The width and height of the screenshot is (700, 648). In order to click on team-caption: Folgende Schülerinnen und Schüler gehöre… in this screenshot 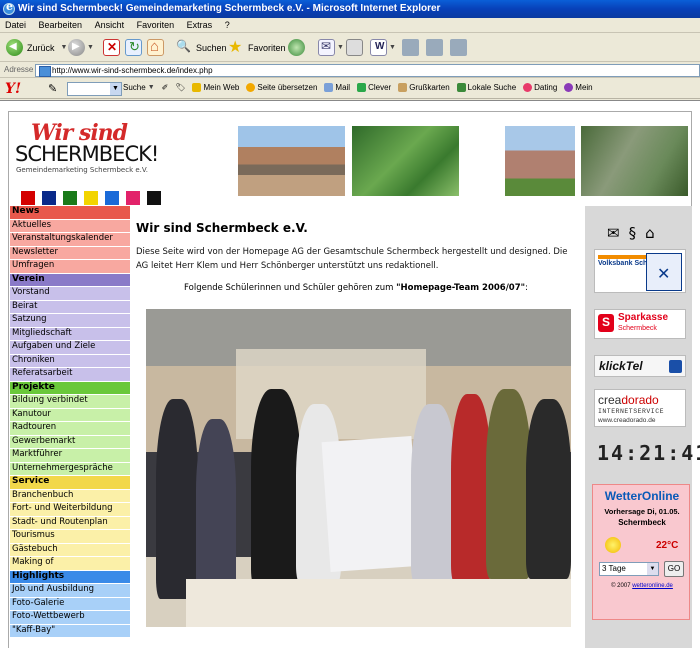, I will do `click(356, 288)`.